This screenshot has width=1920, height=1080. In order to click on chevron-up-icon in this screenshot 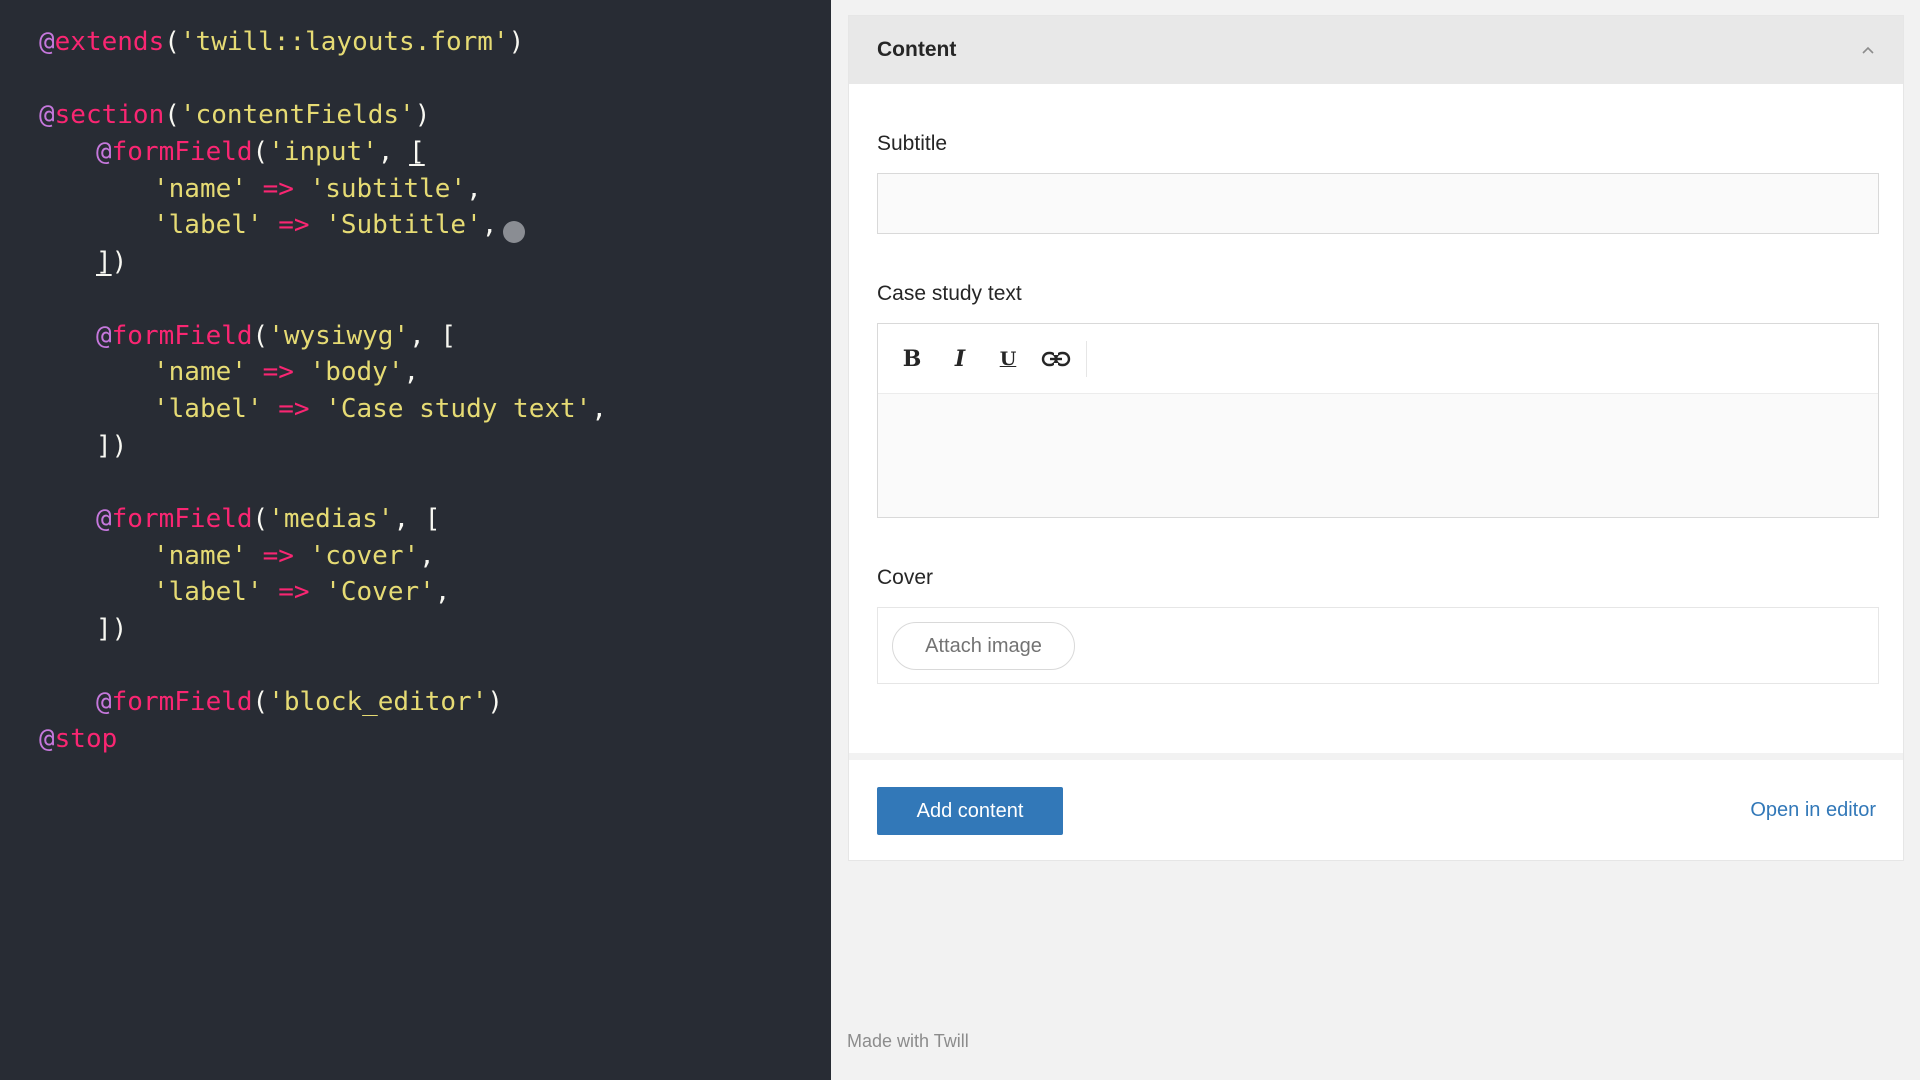, I will do `click(1868, 50)`.